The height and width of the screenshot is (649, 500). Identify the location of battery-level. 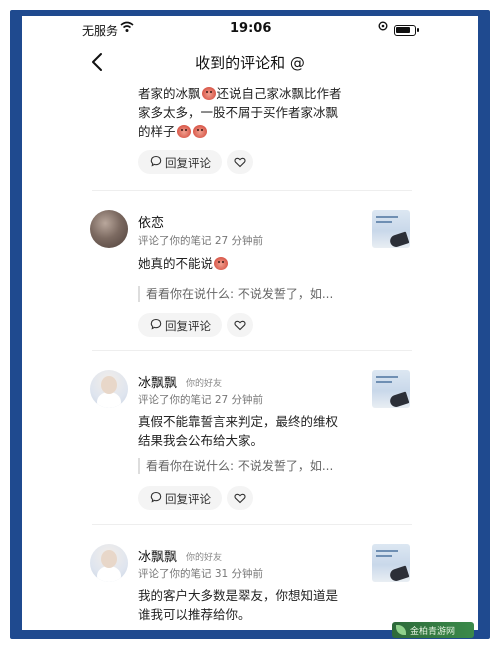
(403, 30).